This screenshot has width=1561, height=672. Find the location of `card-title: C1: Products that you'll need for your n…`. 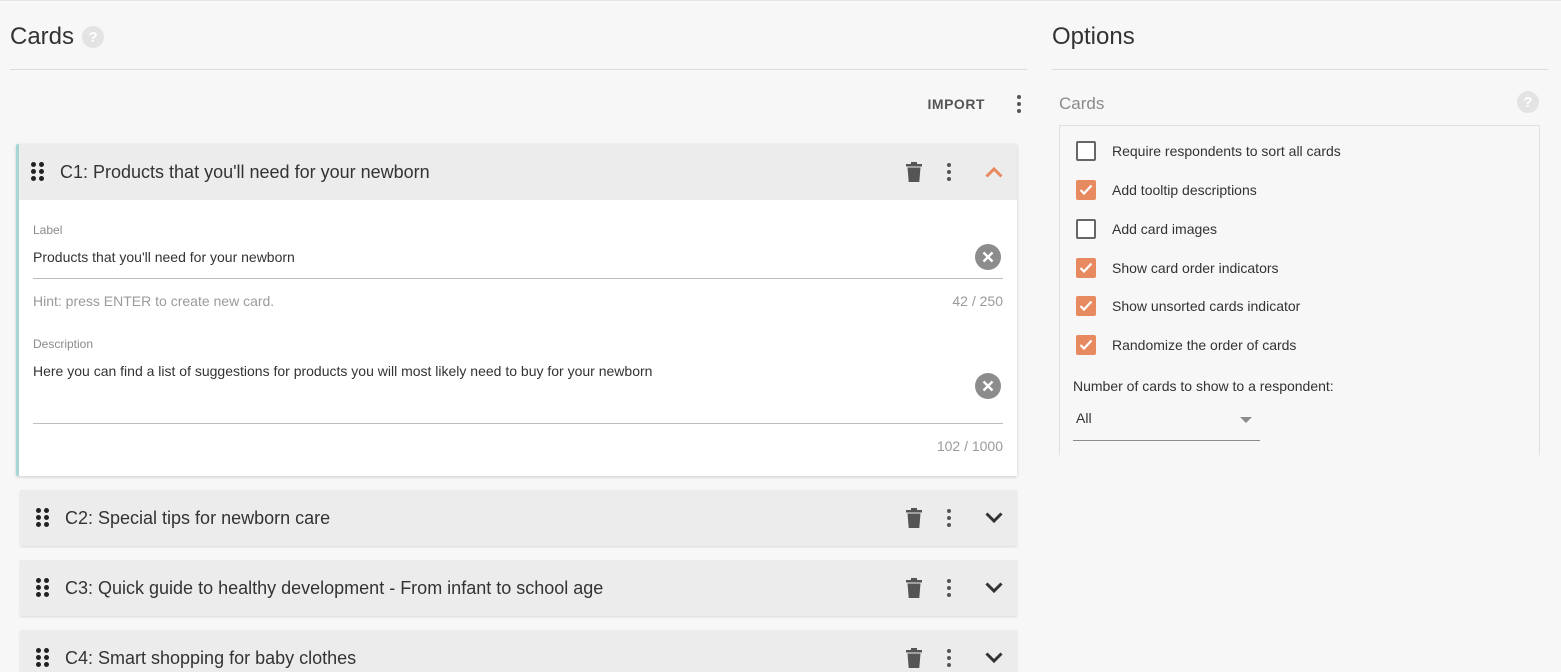

card-title: C1: Products that you'll need for your n… is located at coordinates (245, 171).